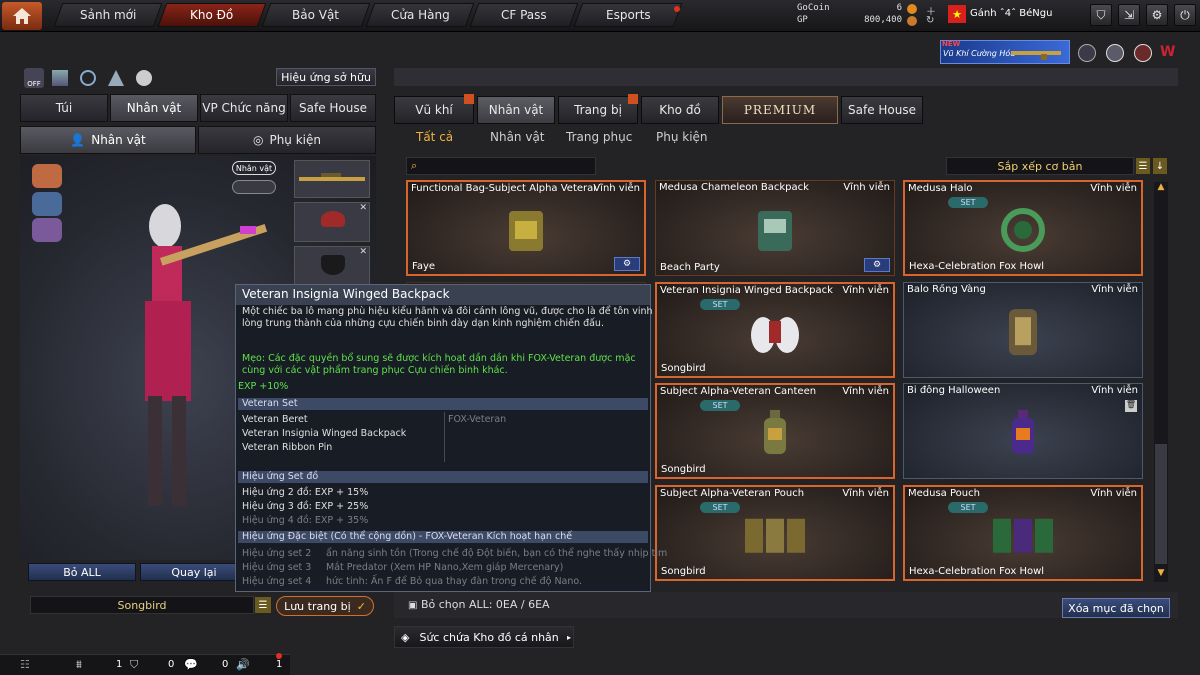  Describe the element at coordinates (1131, 406) in the screenshot. I see `trash-icon: 🗑` at that location.